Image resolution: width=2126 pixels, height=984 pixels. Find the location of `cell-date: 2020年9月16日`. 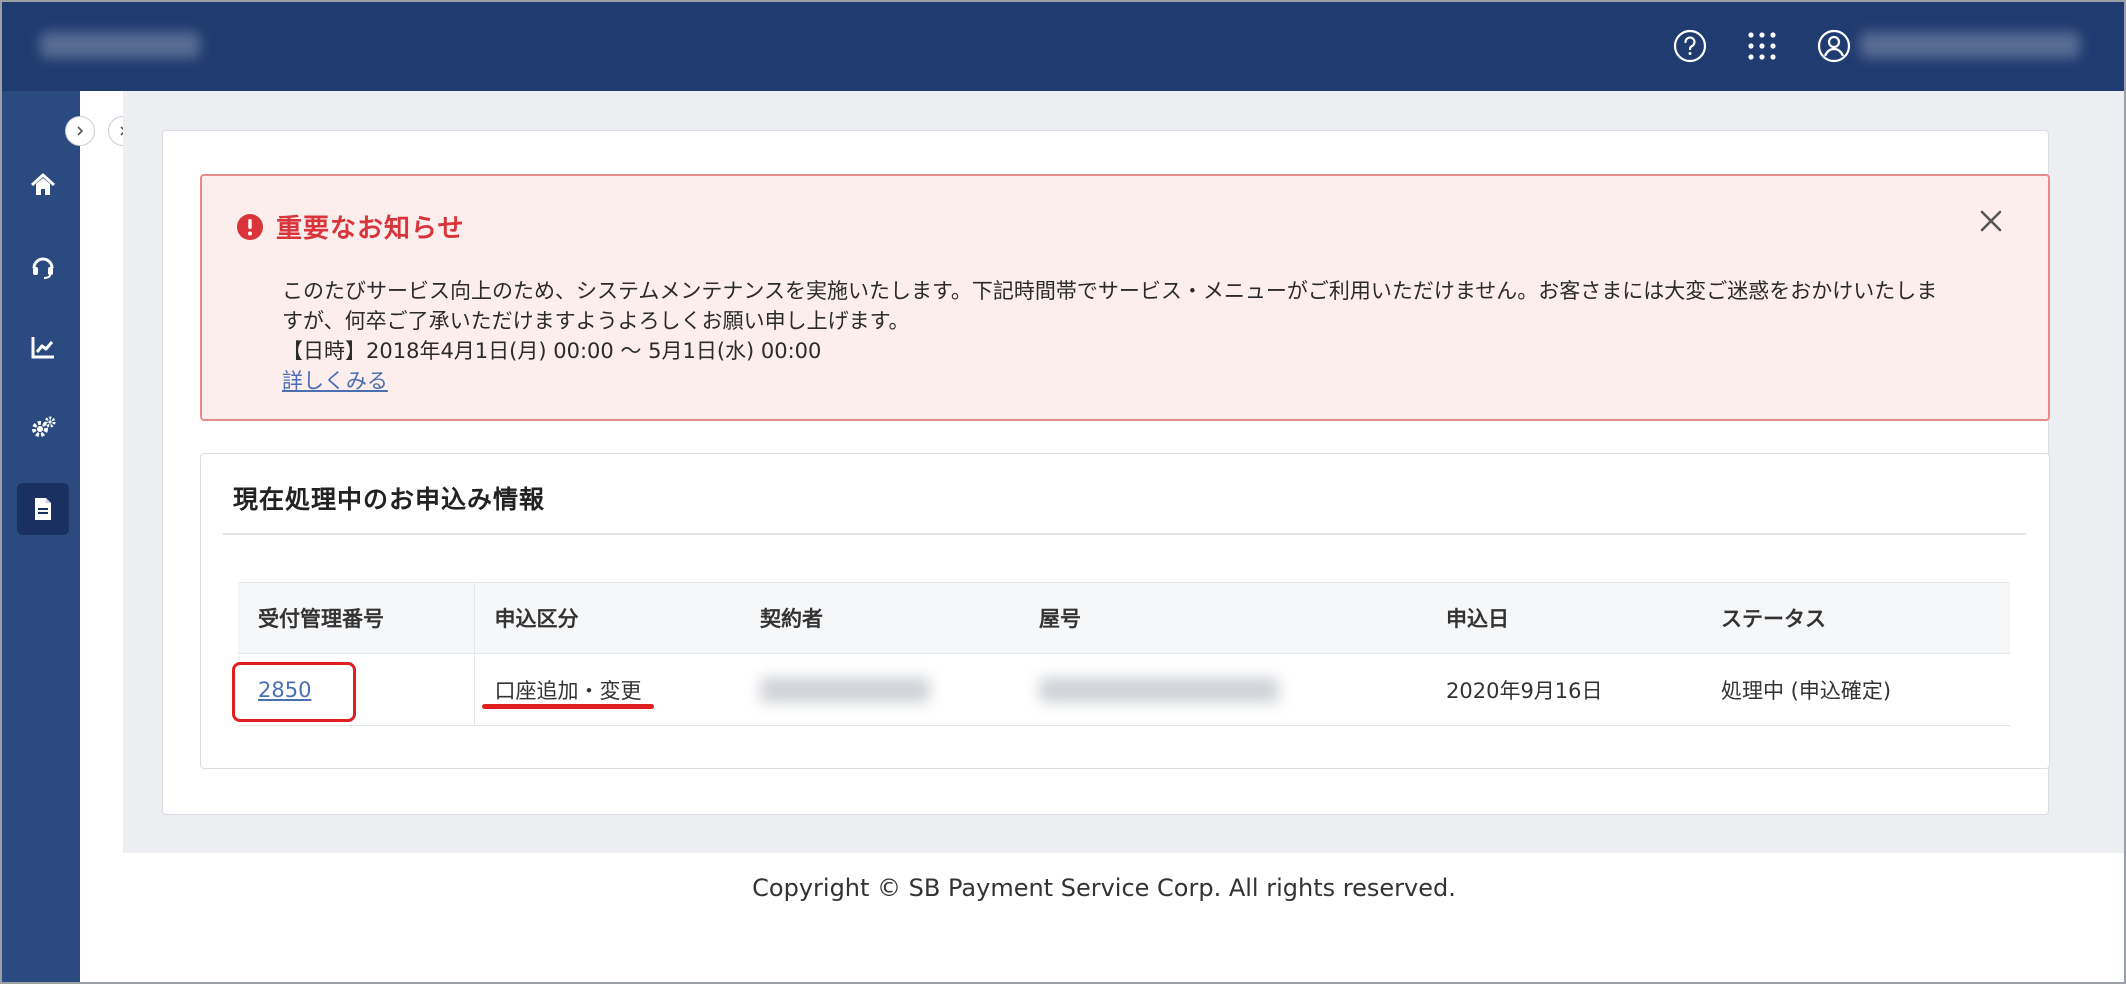

cell-date: 2020年9月16日 is located at coordinates (1563, 689).